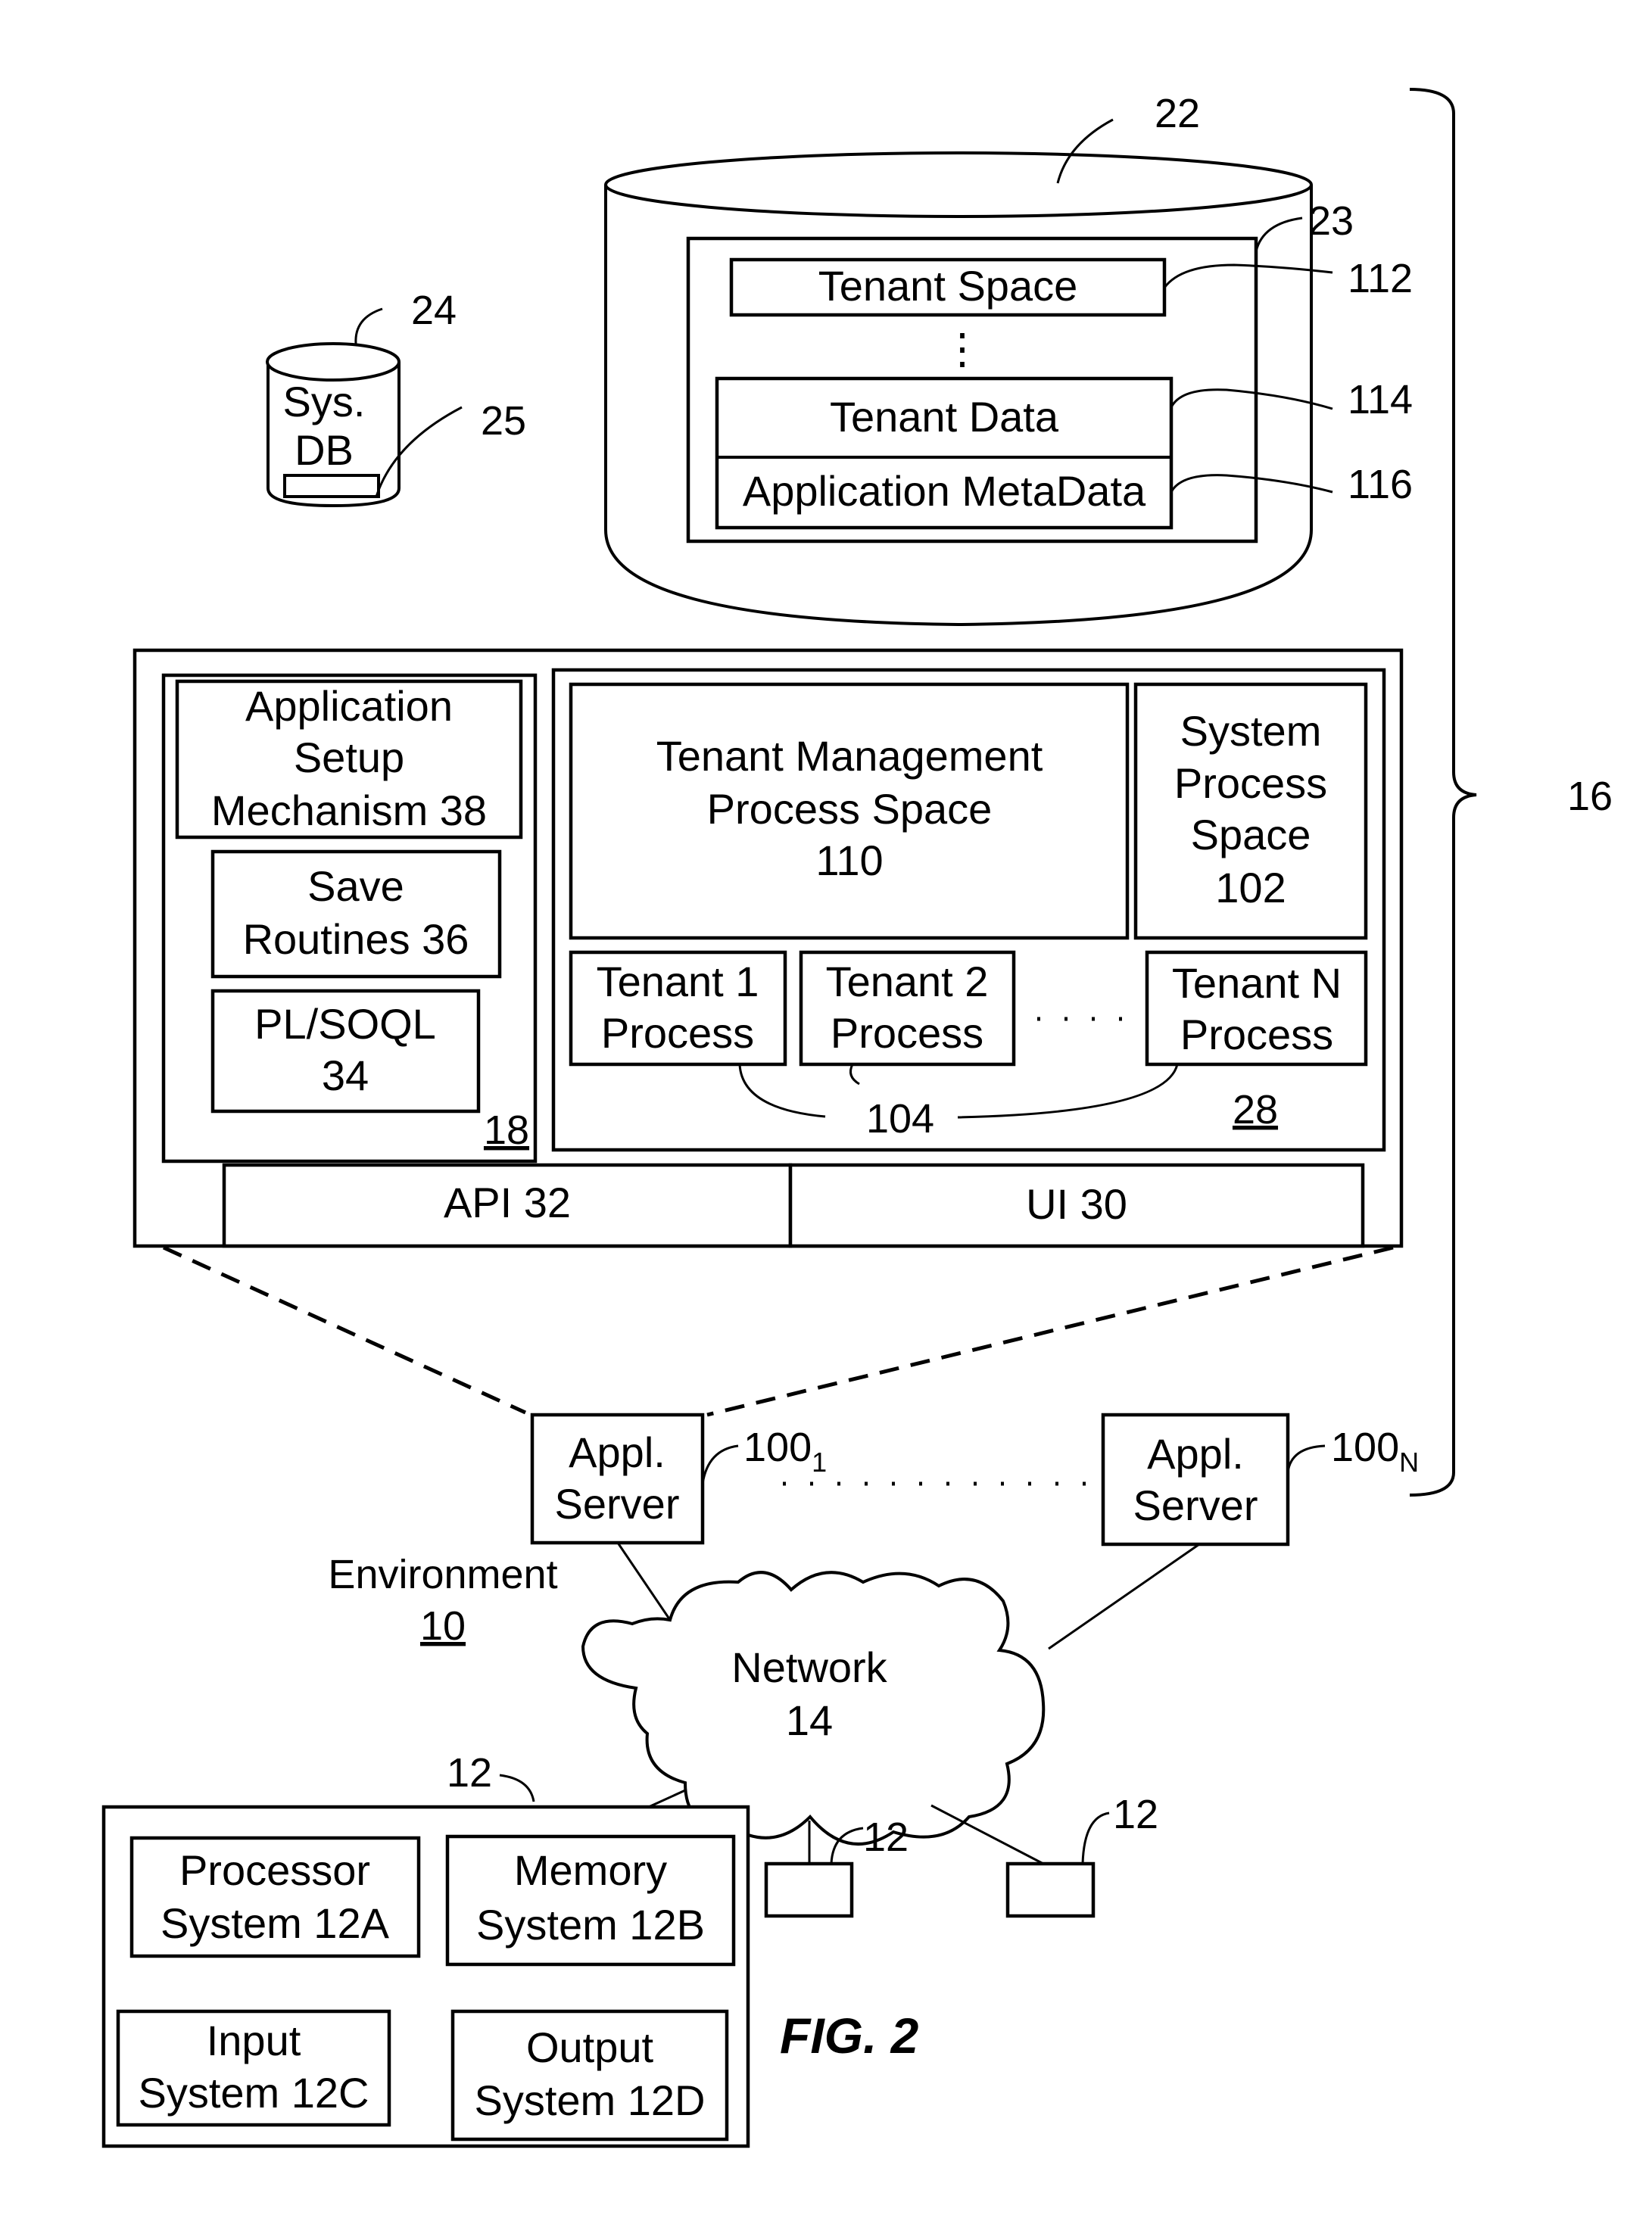 The image size is (1652, 2218). What do you see at coordinates (1257, 983) in the screenshot?
I see `tenantN-line1: Tenant N` at bounding box center [1257, 983].